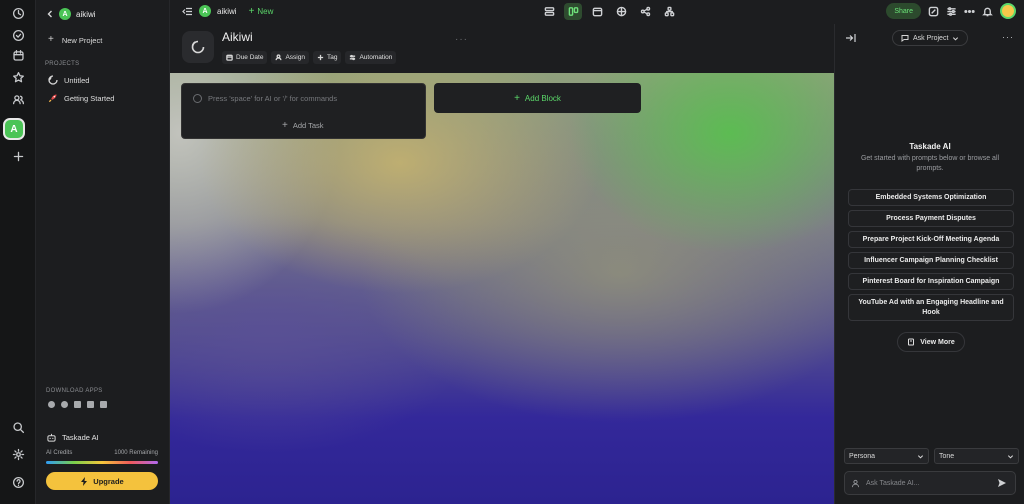  I want to click on search-icon, so click(18, 427).